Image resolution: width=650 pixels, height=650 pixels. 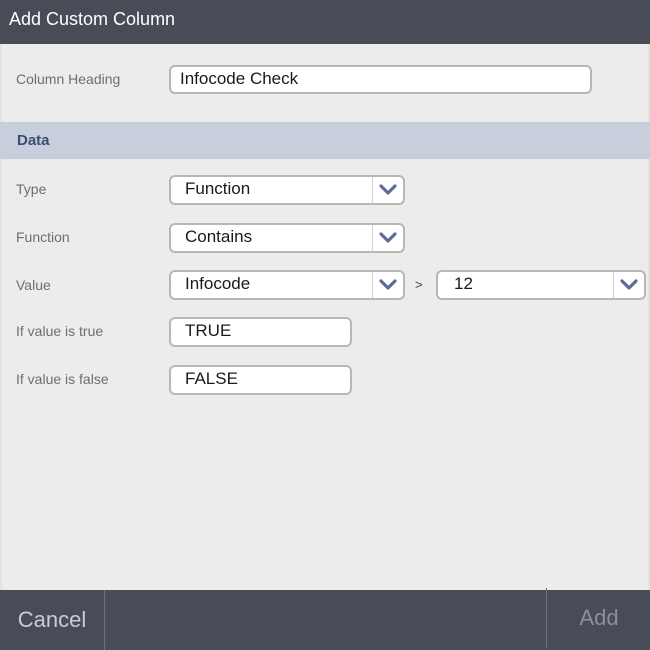 I want to click on dialog-title: Add Custom Column, so click(x=92, y=19).